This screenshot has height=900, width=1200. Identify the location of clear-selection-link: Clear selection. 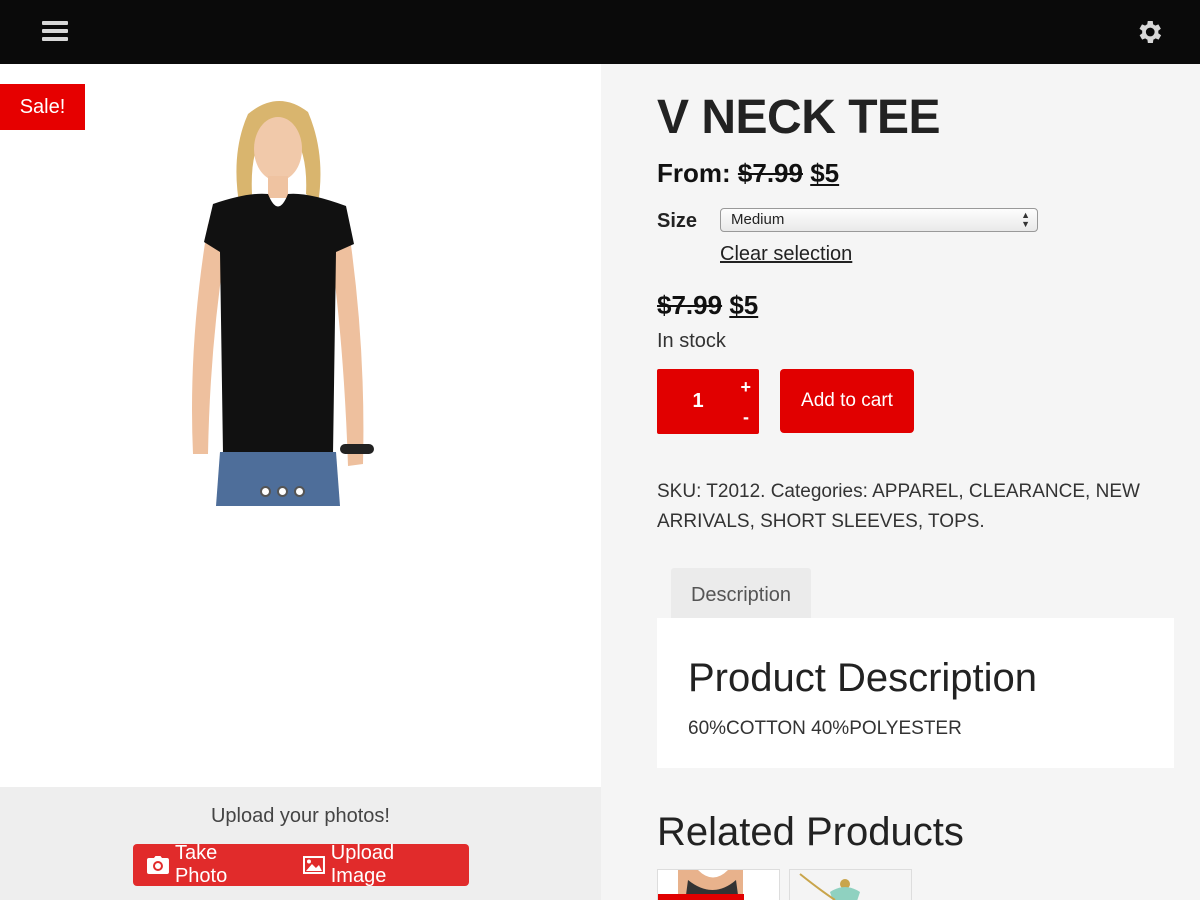
(786, 254).